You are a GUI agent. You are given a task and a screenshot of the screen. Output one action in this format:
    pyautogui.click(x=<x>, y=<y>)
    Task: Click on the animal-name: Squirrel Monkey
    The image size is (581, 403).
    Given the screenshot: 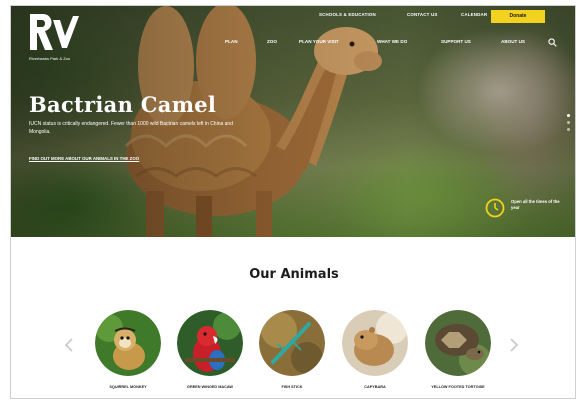 What is the action you would take?
    pyautogui.click(x=128, y=387)
    